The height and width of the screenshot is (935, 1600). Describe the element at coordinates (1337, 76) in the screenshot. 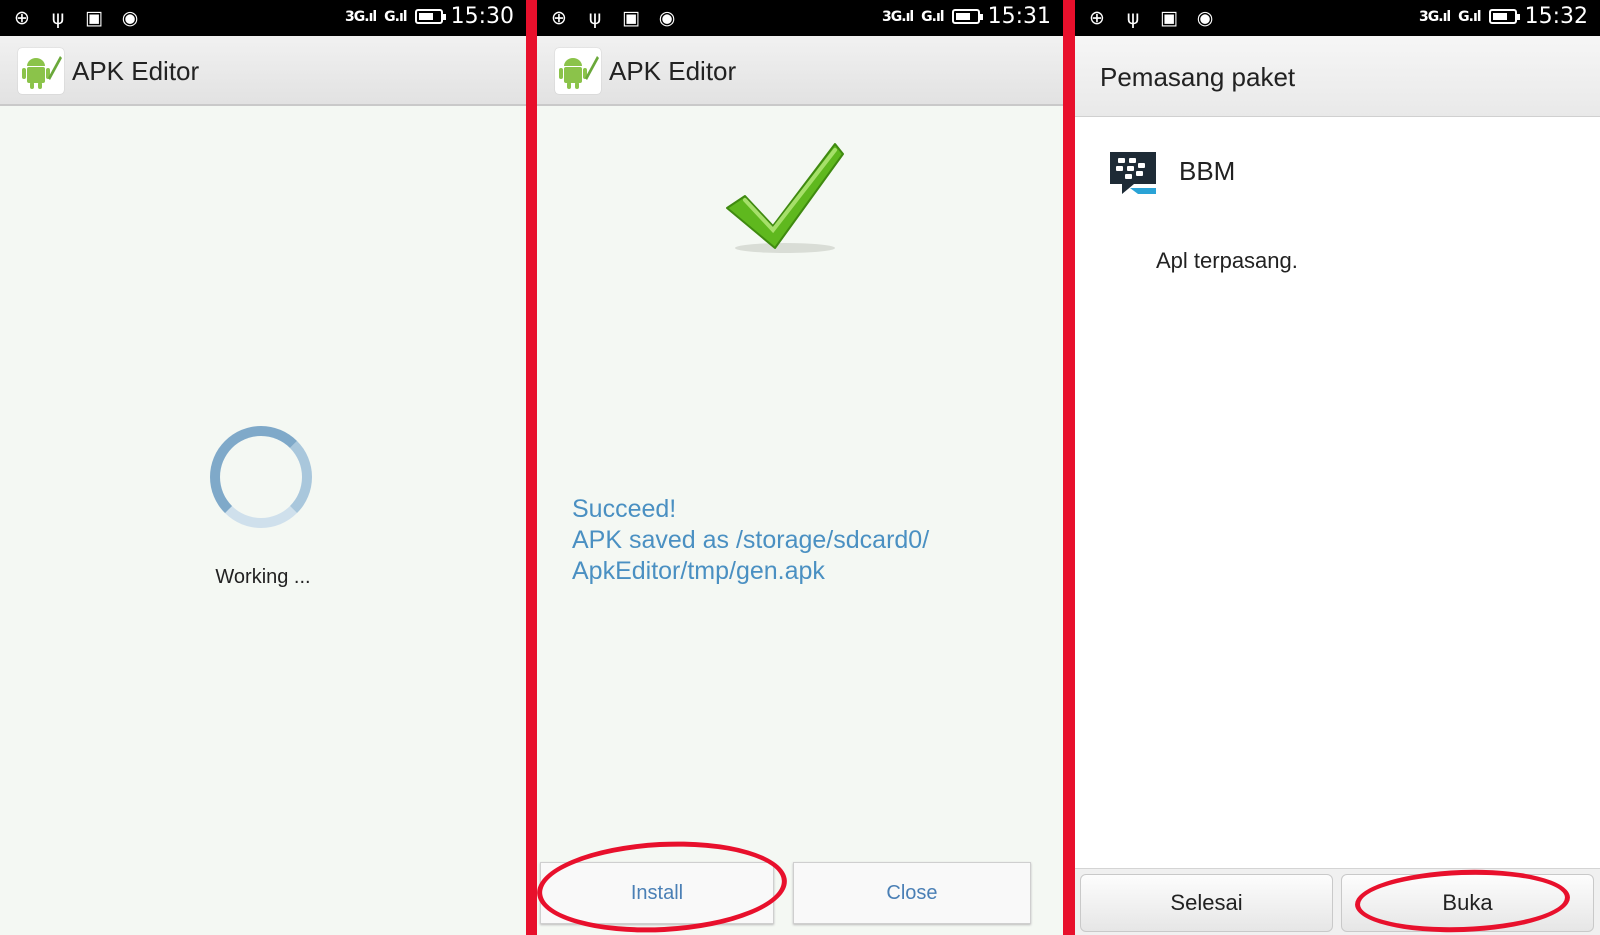

I see `installer-header: Pemasang paket` at that location.